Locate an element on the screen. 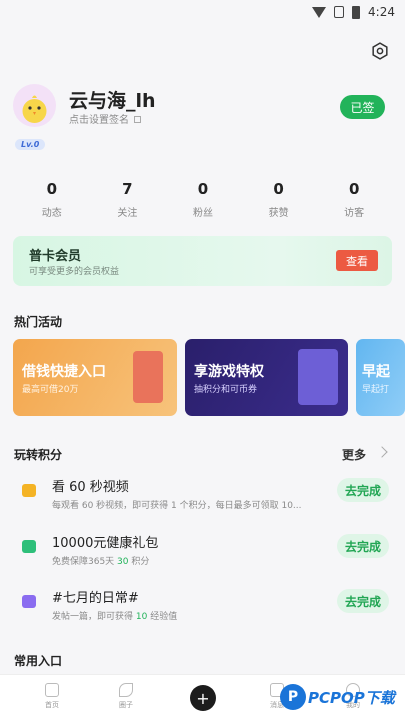  stat-label: 关注 is located at coordinates (127, 213).